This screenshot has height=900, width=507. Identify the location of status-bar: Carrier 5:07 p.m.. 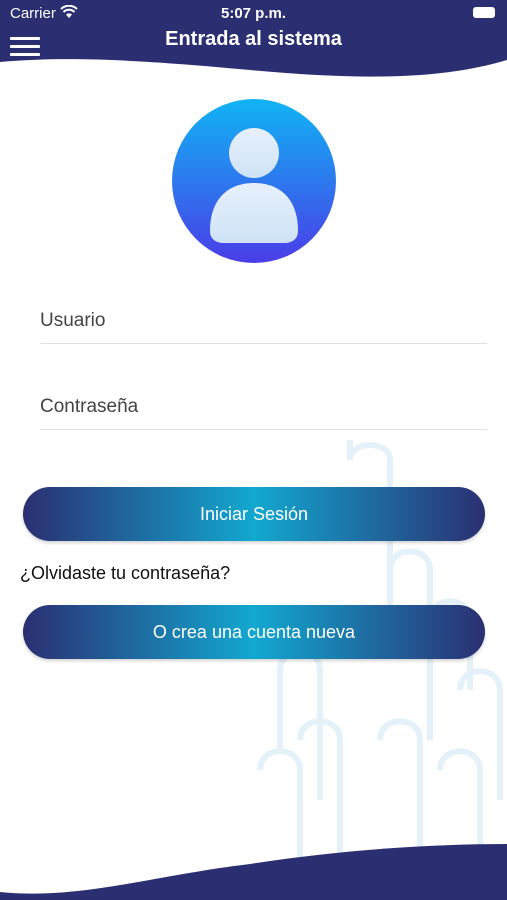
(253, 13).